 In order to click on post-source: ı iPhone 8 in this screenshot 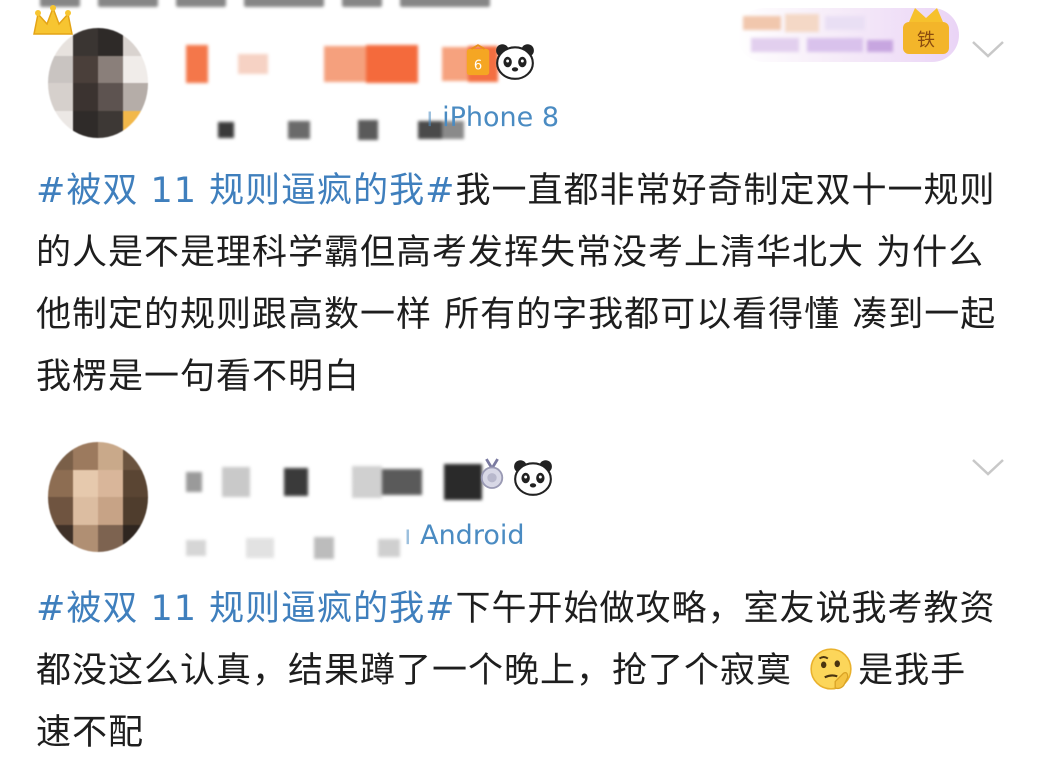, I will do `click(492, 117)`.